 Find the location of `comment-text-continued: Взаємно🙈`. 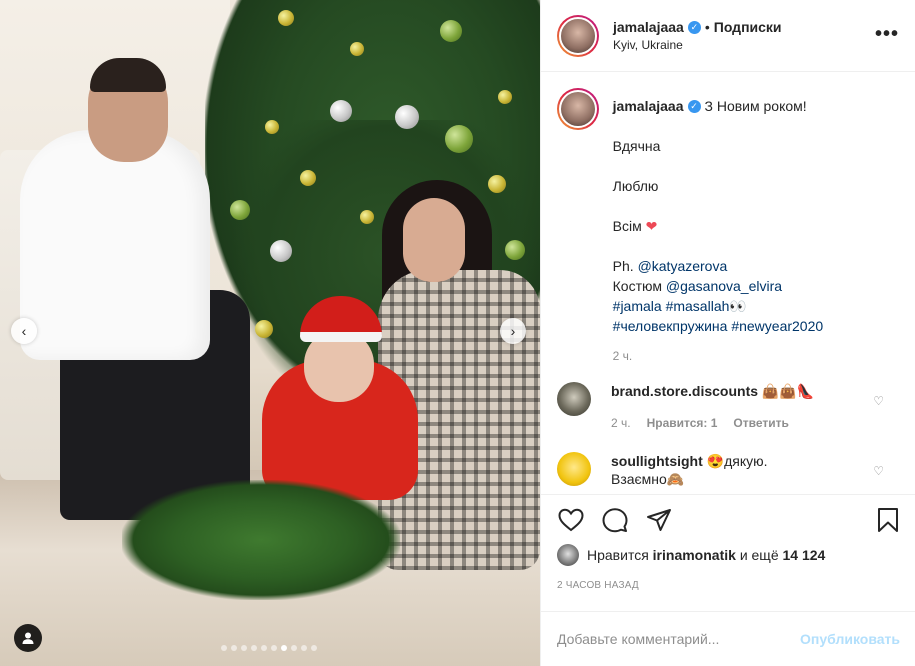

comment-text-continued: Взаємно🙈 is located at coordinates (648, 479).